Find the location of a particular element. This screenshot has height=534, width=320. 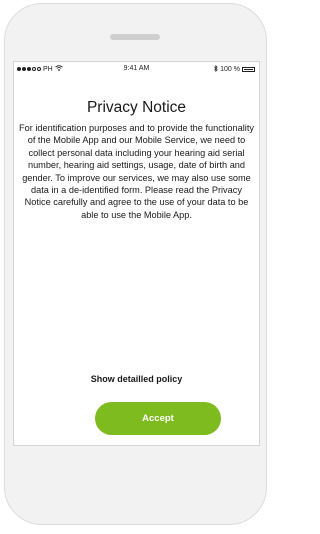

battery-percent: 100 % is located at coordinates (230, 69).